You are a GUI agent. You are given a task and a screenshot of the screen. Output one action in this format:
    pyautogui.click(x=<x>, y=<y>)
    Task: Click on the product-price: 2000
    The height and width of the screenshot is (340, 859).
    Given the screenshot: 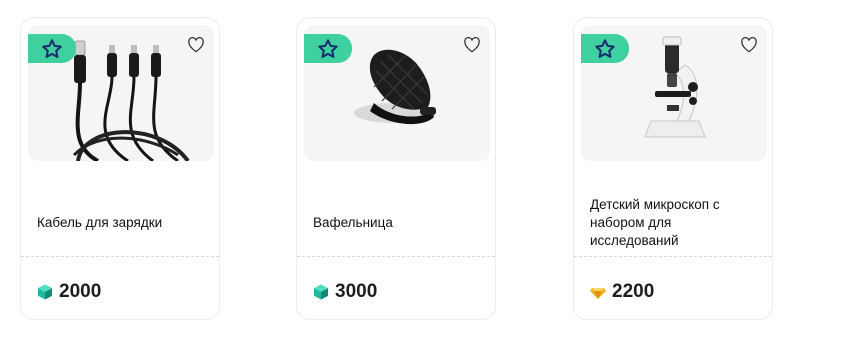 What is the action you would take?
    pyautogui.click(x=69, y=292)
    